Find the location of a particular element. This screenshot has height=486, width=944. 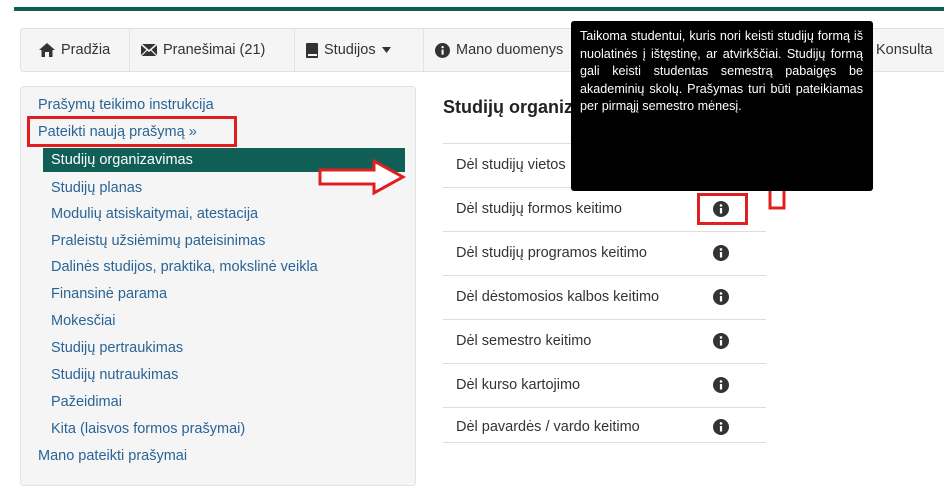

sidebar-item: Praleistų užsiėmimų pateisinimas is located at coordinates (158, 241).